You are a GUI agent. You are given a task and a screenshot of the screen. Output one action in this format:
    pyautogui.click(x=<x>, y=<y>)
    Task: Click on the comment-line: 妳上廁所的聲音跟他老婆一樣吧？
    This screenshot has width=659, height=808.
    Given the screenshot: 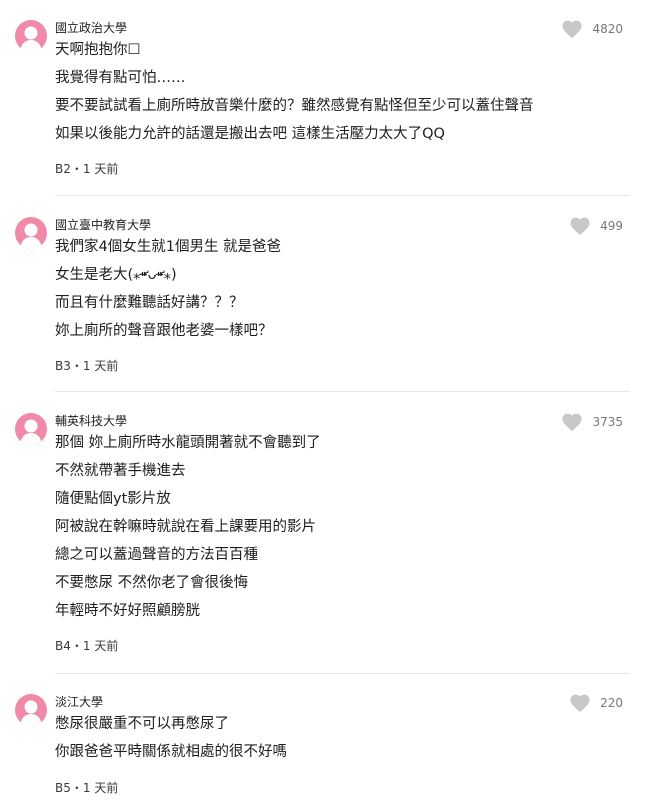 What is the action you would take?
    pyautogui.click(x=164, y=331)
    